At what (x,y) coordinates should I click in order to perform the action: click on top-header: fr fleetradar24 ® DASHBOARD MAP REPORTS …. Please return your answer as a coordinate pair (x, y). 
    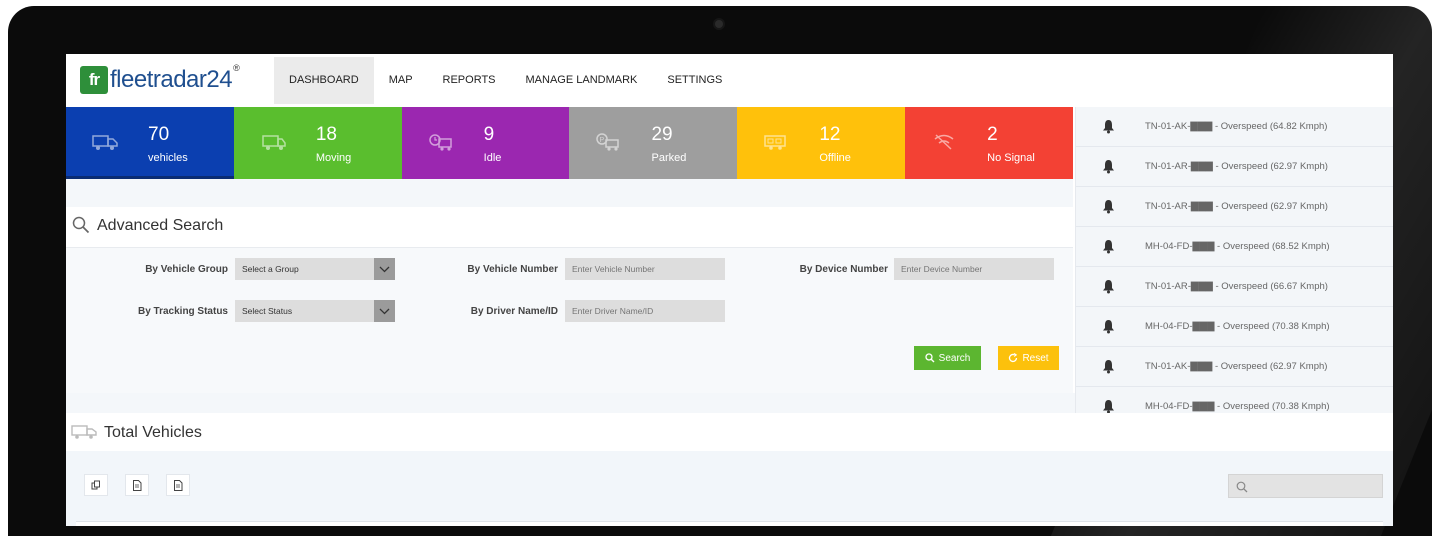
    Looking at the image, I should click on (729, 80).